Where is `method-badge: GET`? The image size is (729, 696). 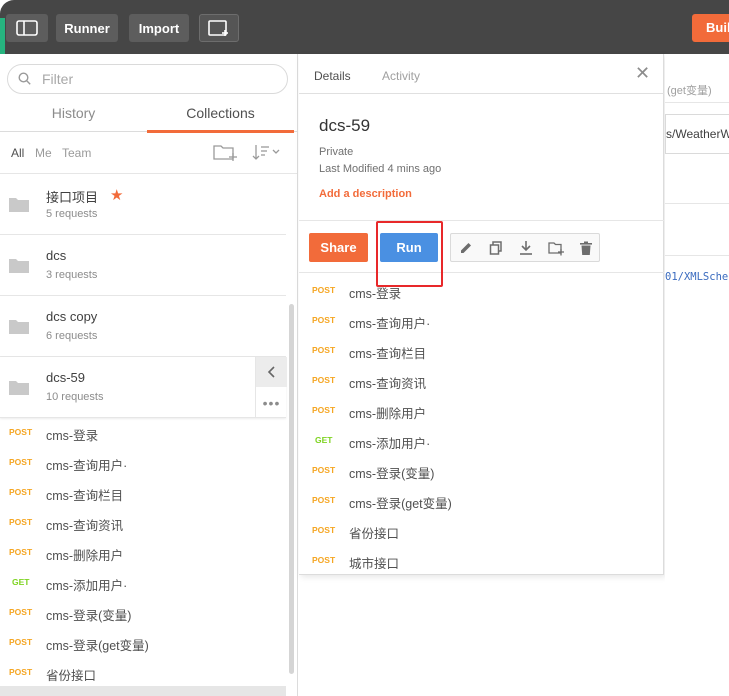
method-badge: GET is located at coordinates (324, 440).